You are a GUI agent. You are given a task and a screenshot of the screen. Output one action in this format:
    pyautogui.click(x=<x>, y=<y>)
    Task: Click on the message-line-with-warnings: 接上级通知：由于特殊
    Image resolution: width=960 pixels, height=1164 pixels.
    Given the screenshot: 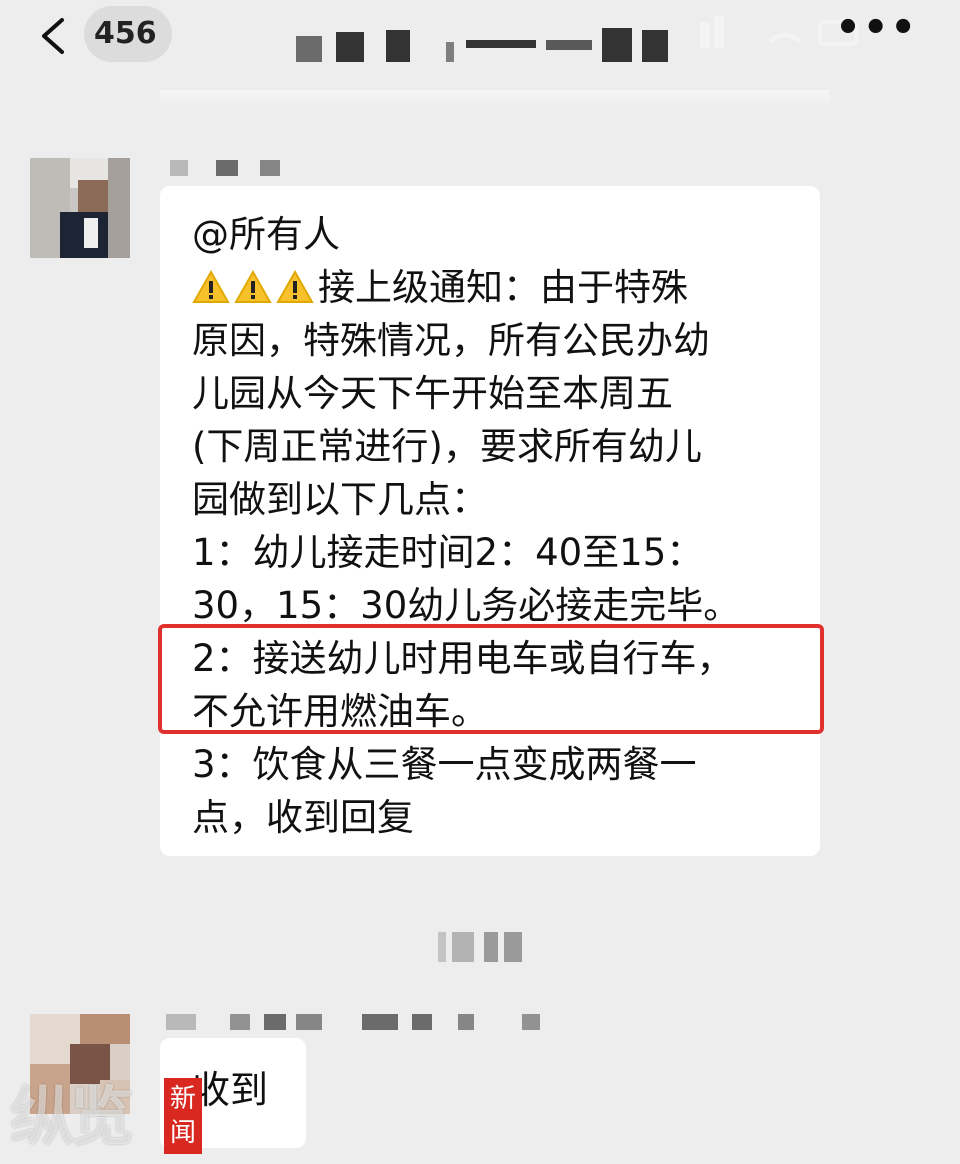 What is the action you would take?
    pyautogui.click(x=497, y=287)
    